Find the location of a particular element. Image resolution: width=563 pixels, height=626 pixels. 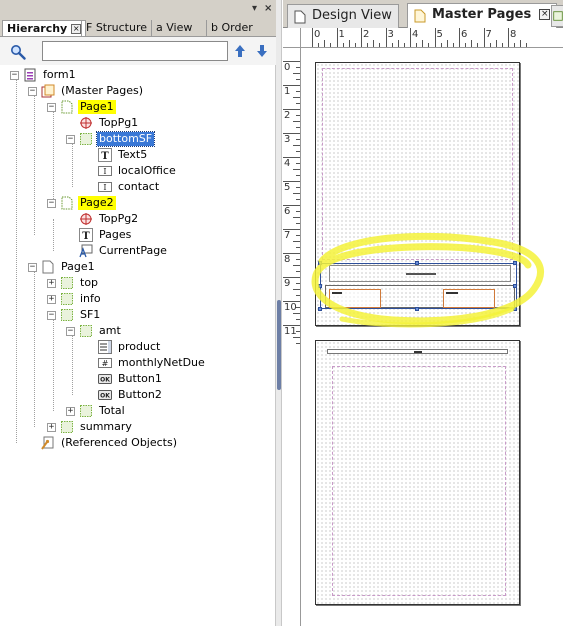

ruler-tick-label: 6 is located at coordinates (464, 34).